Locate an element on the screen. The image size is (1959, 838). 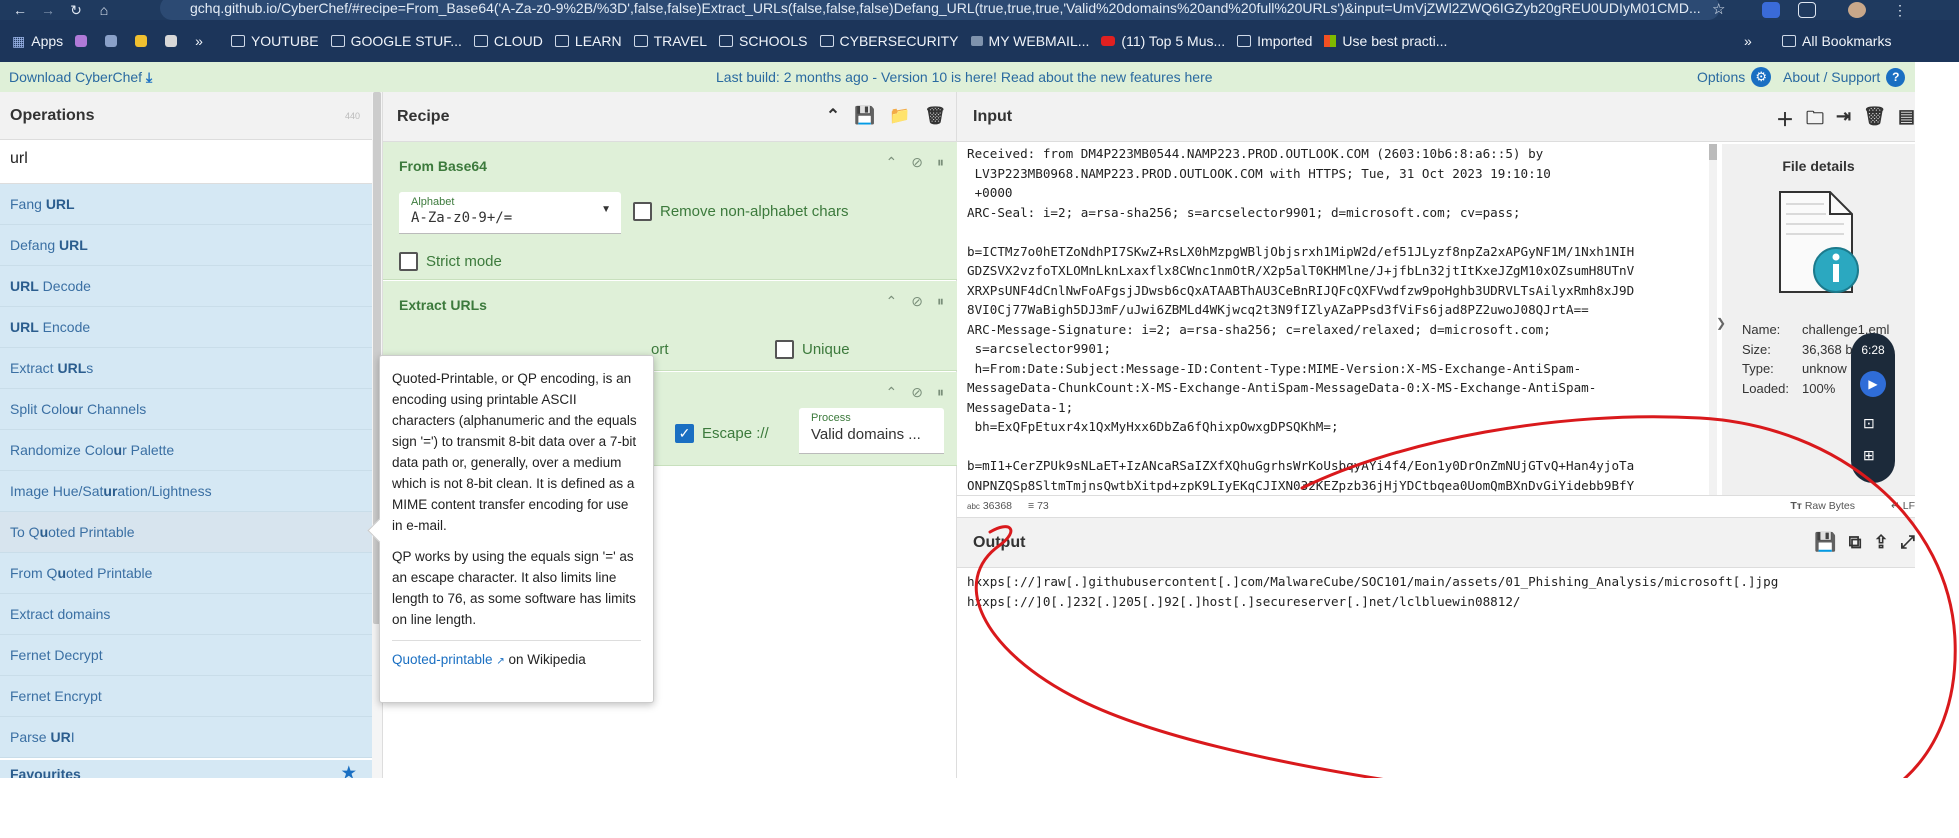
bookmark-add-icon: ⊞ is located at coordinates (1869, 455).